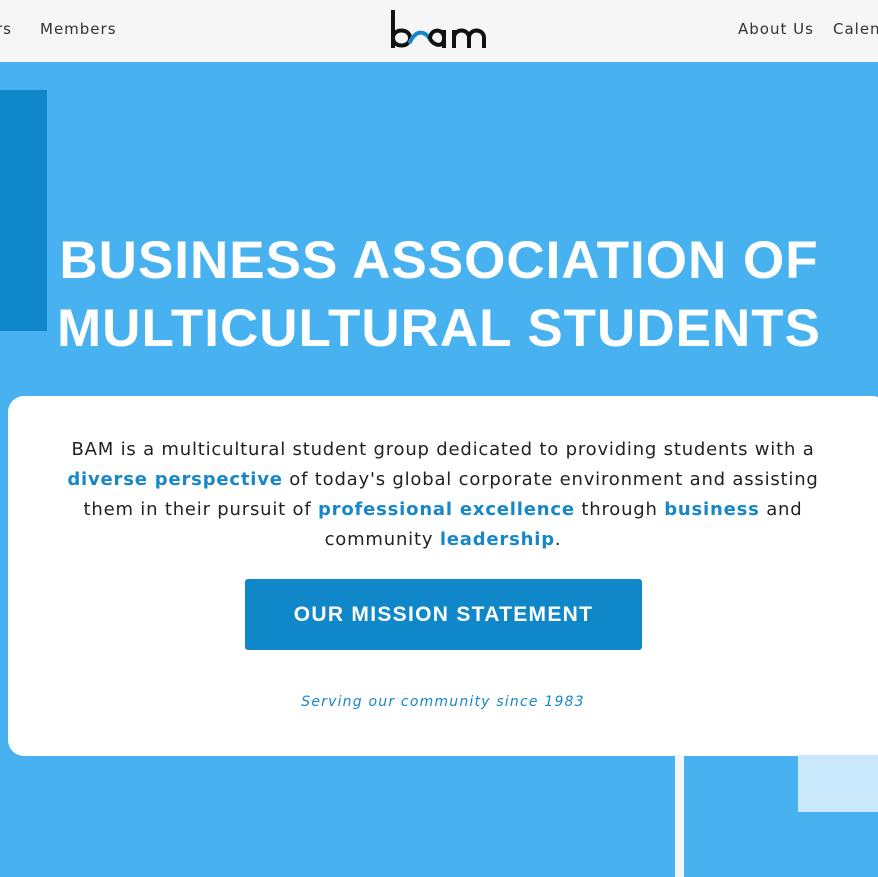  I want to click on nav-link-calendar: Calen, so click(855, 29).